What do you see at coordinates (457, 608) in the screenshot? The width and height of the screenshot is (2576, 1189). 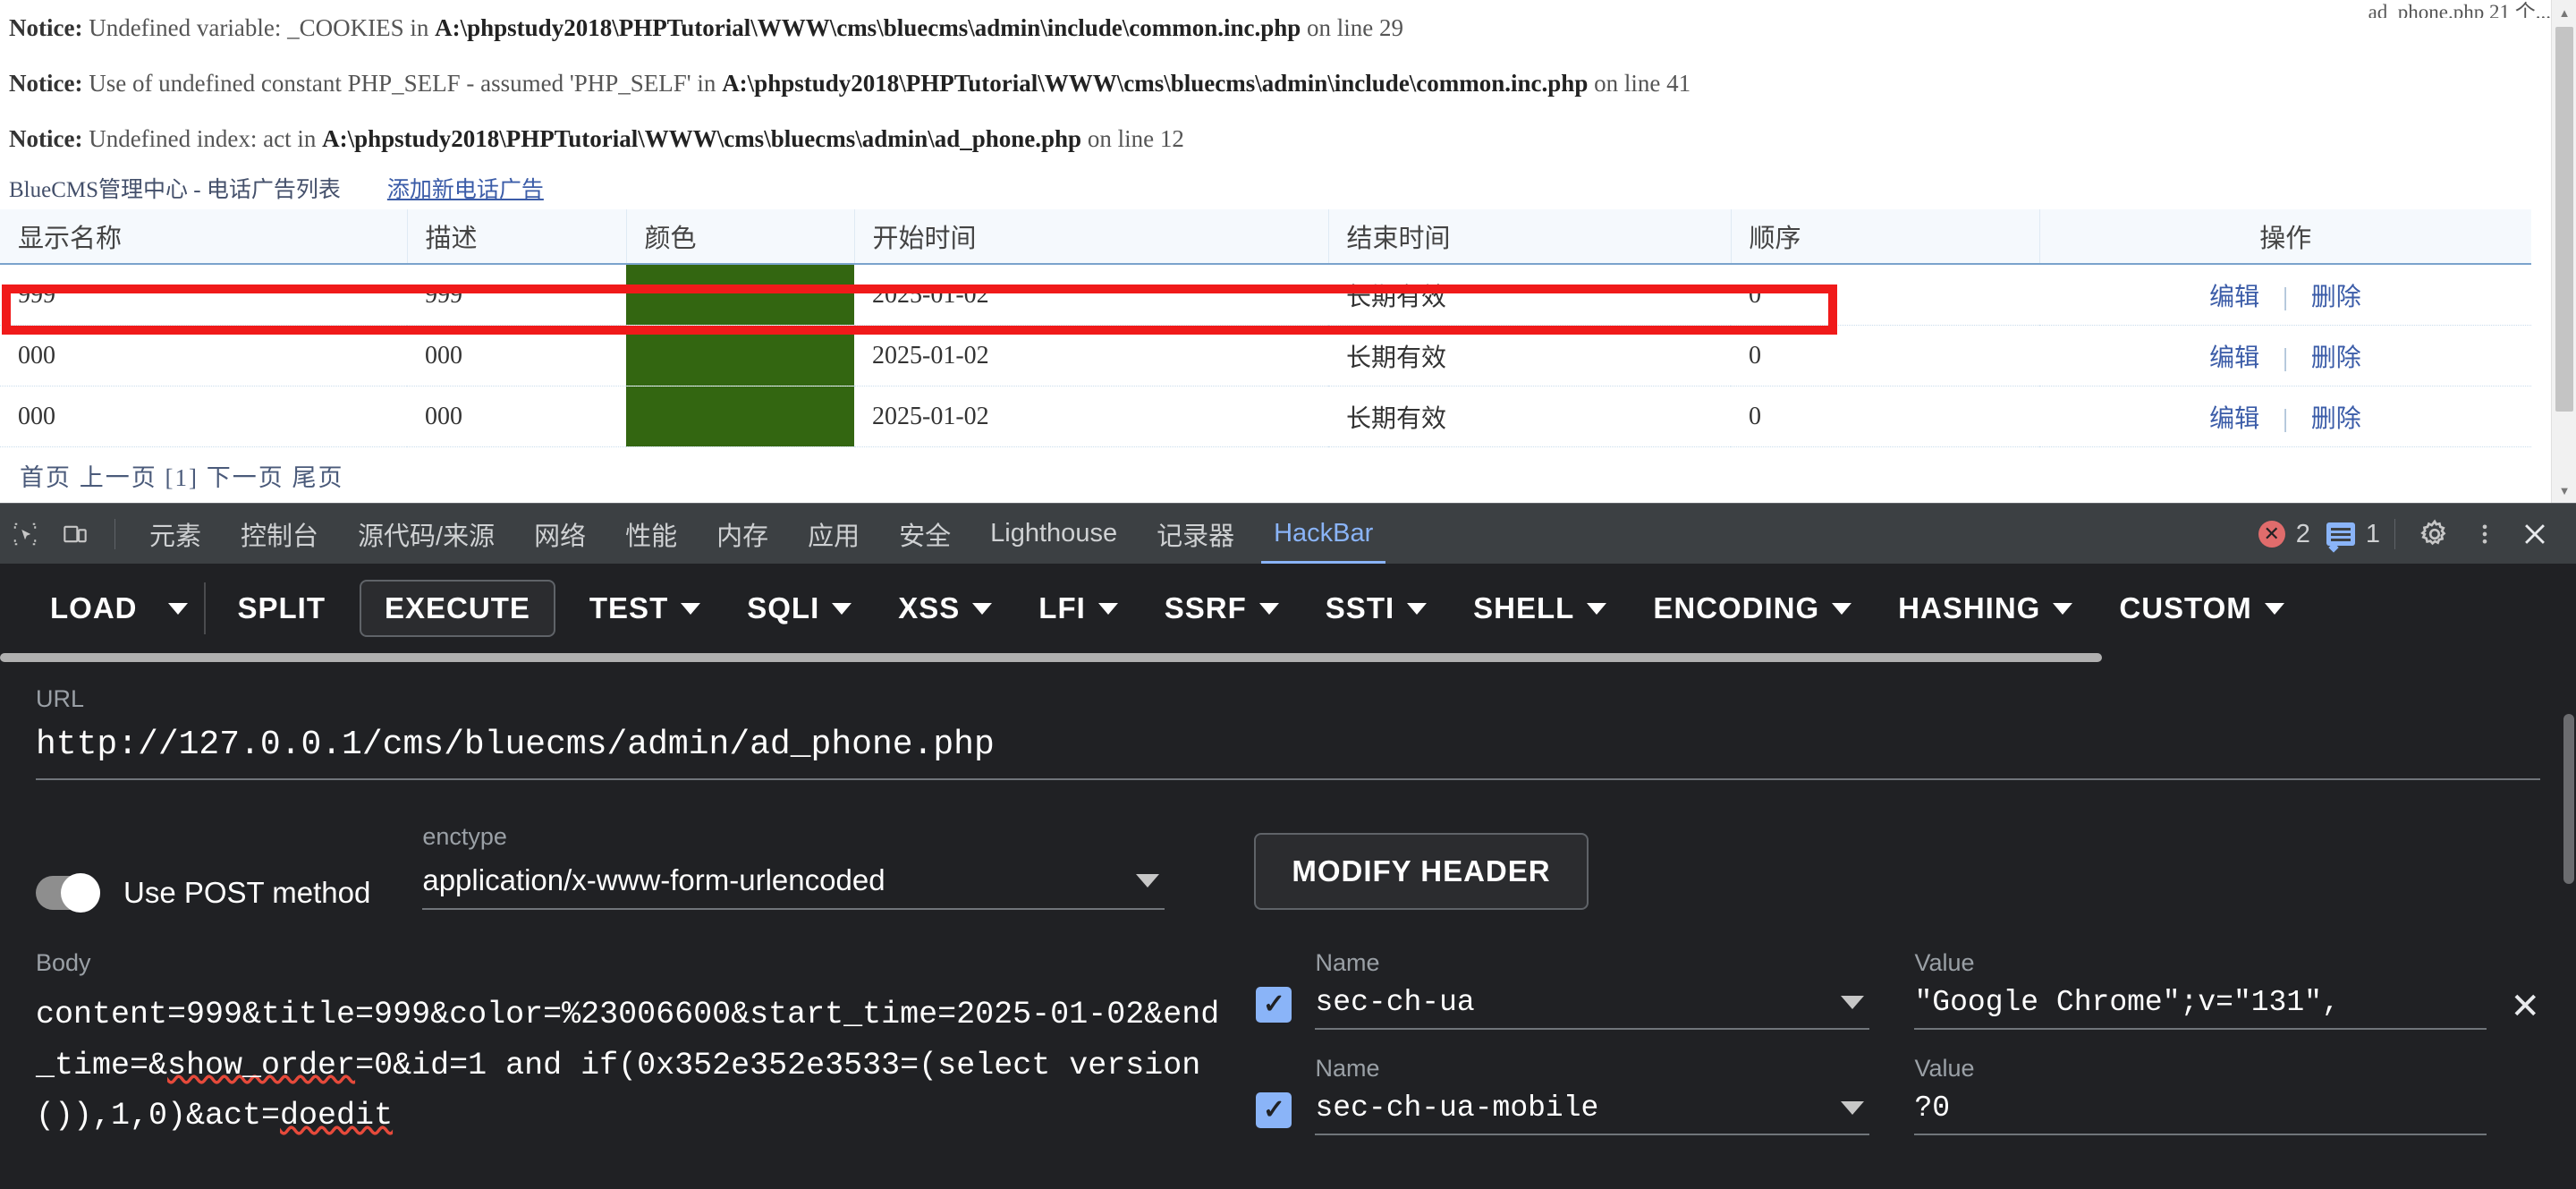 I see `hackbar-execute-button: EXECUTE` at bounding box center [457, 608].